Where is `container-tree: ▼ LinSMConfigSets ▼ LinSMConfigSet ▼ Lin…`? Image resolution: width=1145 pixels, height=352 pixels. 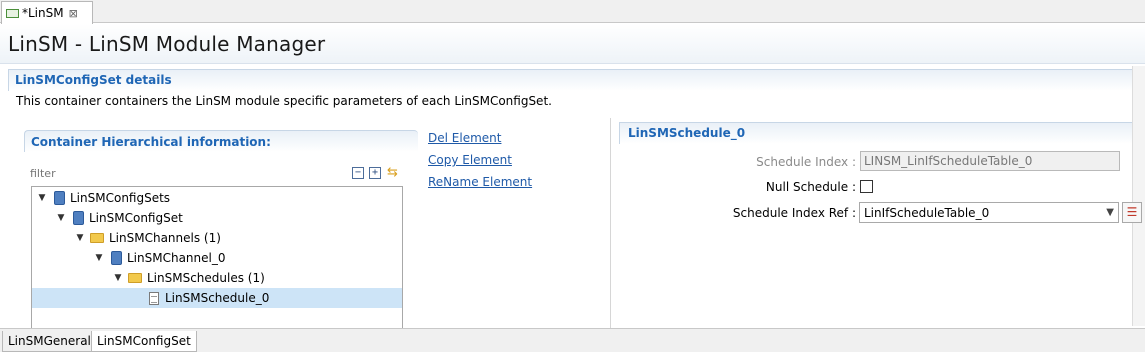 container-tree: ▼ LinSMConfigSets ▼ LinSMConfigSet ▼ Lin… is located at coordinates (217, 258).